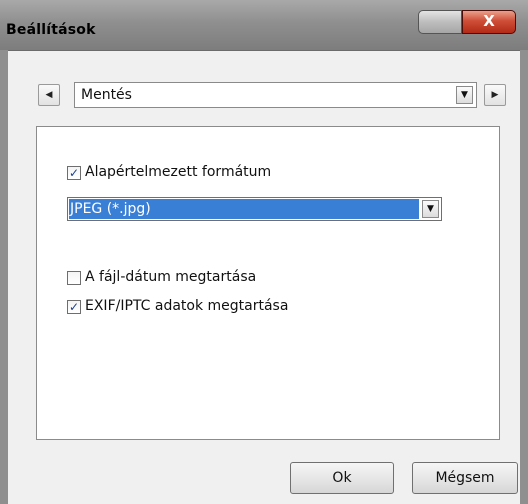  Describe the element at coordinates (74, 278) in the screenshot. I see `keep-file-date-checkbox` at that location.